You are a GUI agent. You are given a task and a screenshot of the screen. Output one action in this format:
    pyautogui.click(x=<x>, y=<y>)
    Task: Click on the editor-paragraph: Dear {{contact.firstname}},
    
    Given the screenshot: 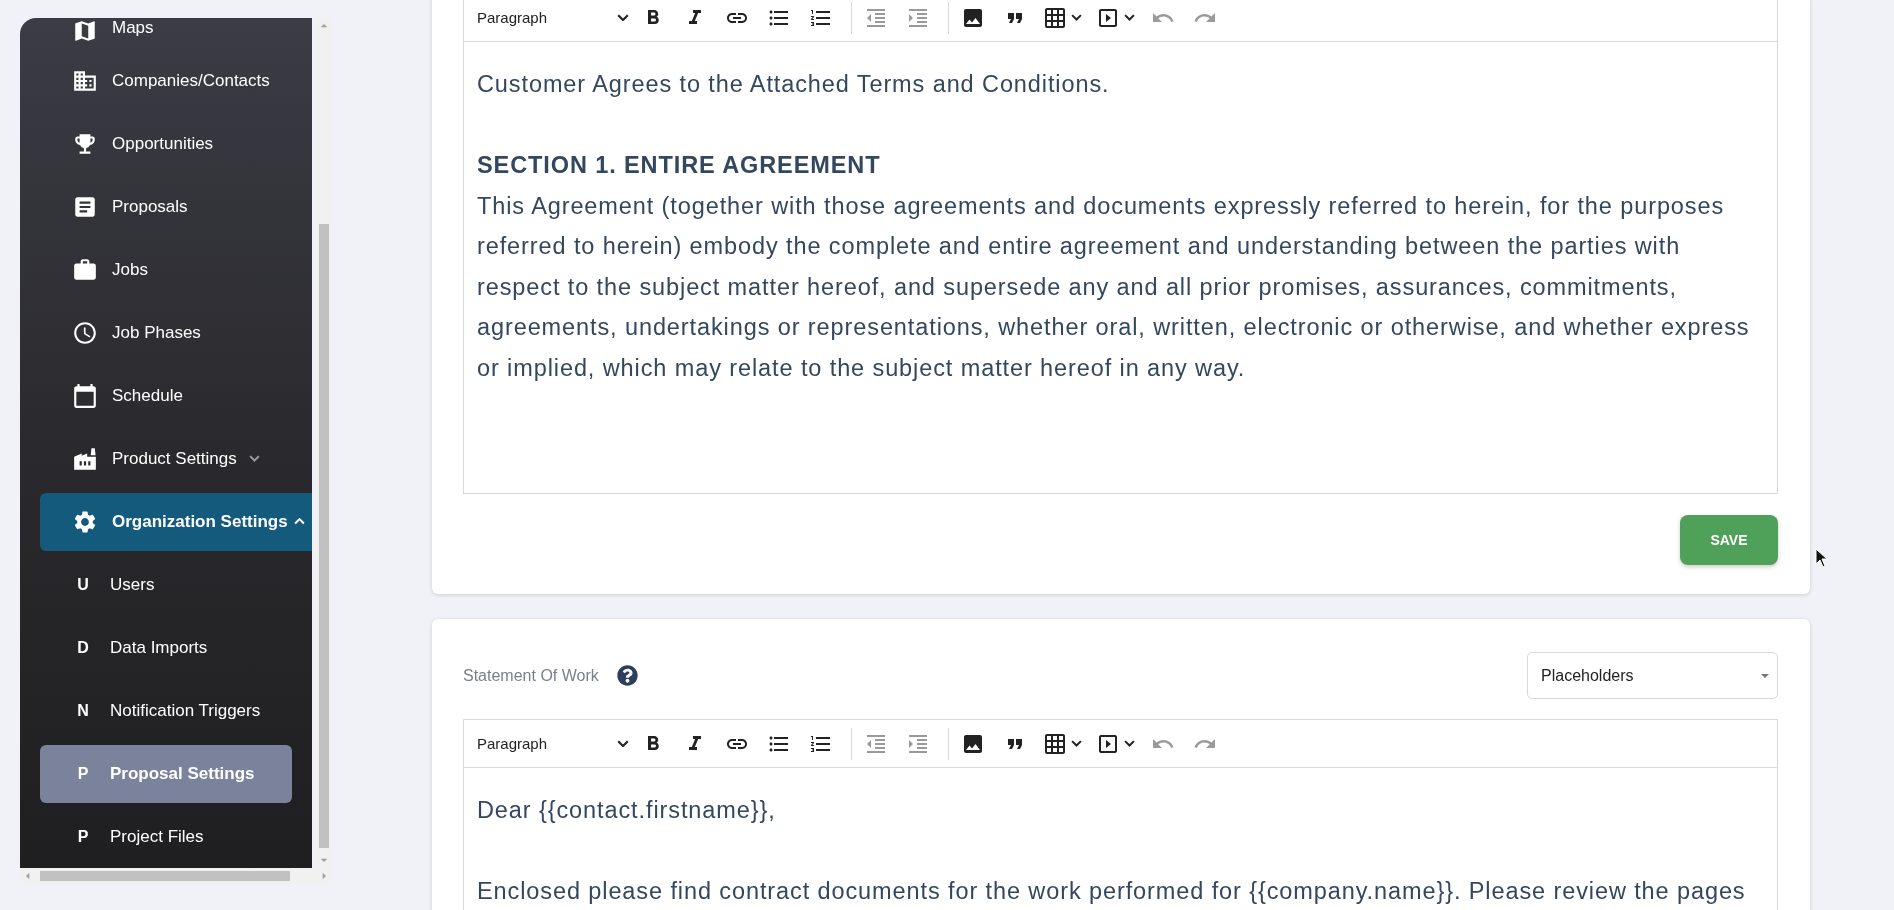 What is the action you would take?
    pyautogui.click(x=627, y=810)
    